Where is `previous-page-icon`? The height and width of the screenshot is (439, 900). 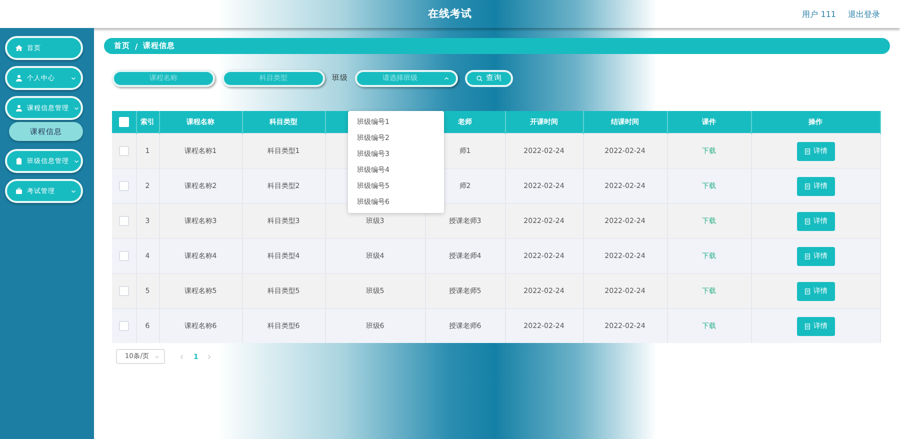
previous-page-icon is located at coordinates (182, 357).